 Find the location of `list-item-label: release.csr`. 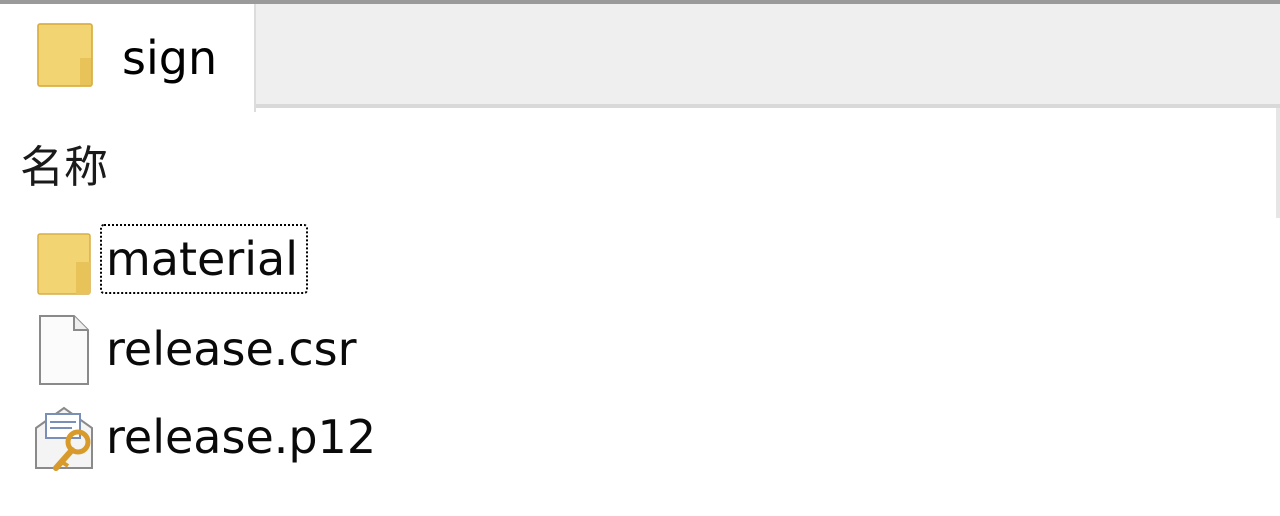

list-item-label: release.csr is located at coordinates (231, 349).